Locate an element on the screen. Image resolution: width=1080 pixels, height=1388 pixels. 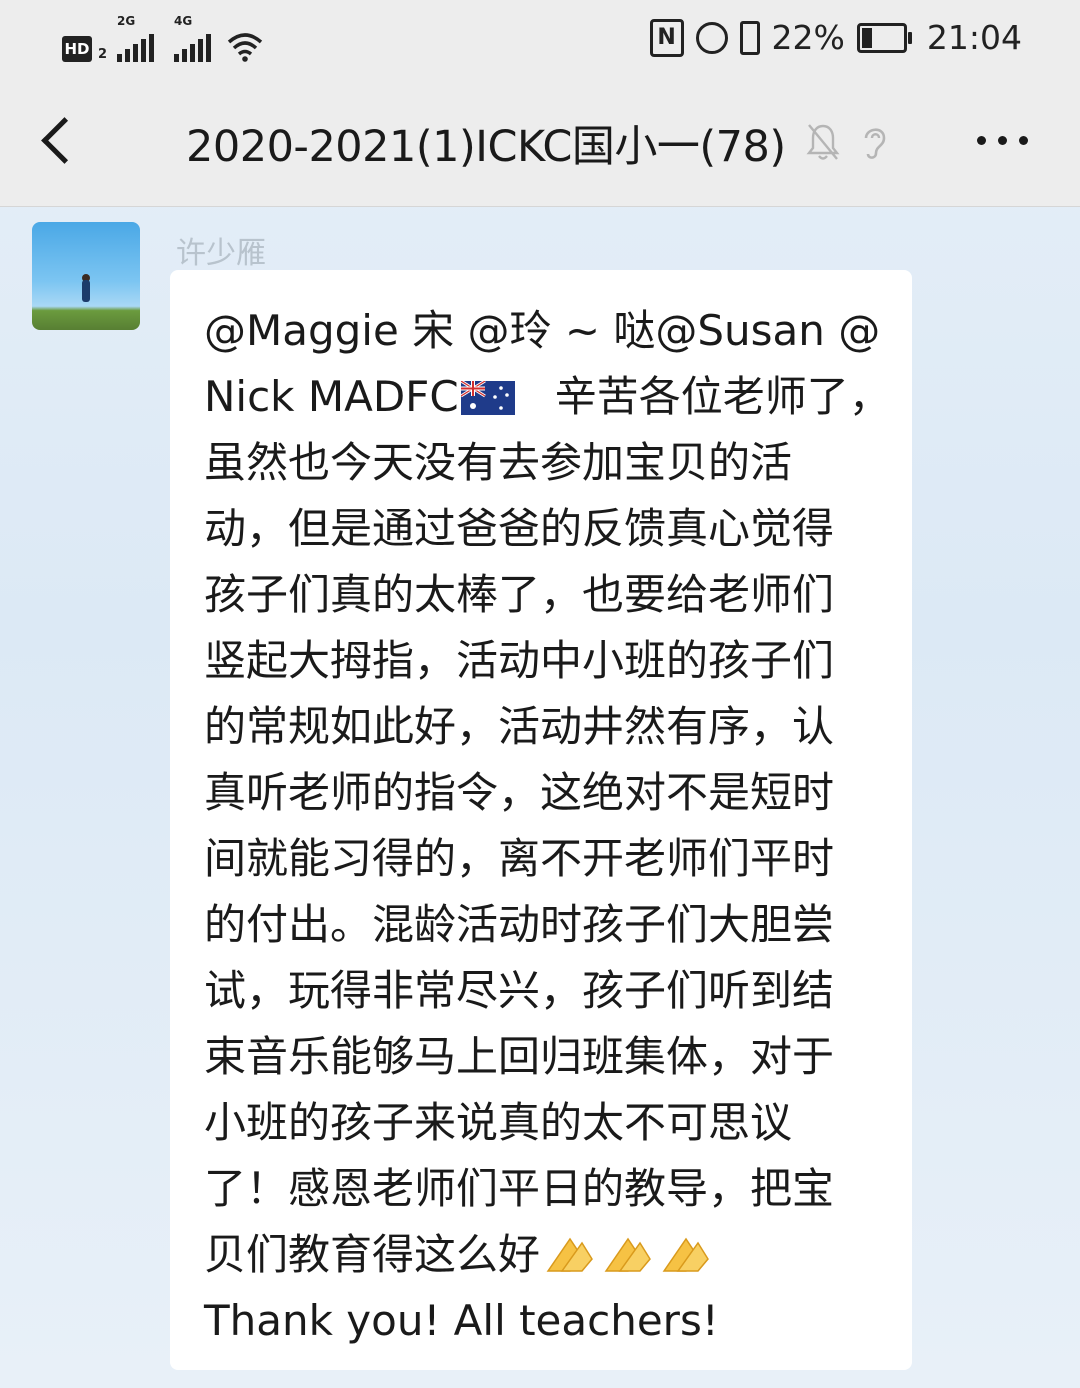
message-line: 束音乐能够马上回归班集体，对于 is located at coordinates (519, 1056).